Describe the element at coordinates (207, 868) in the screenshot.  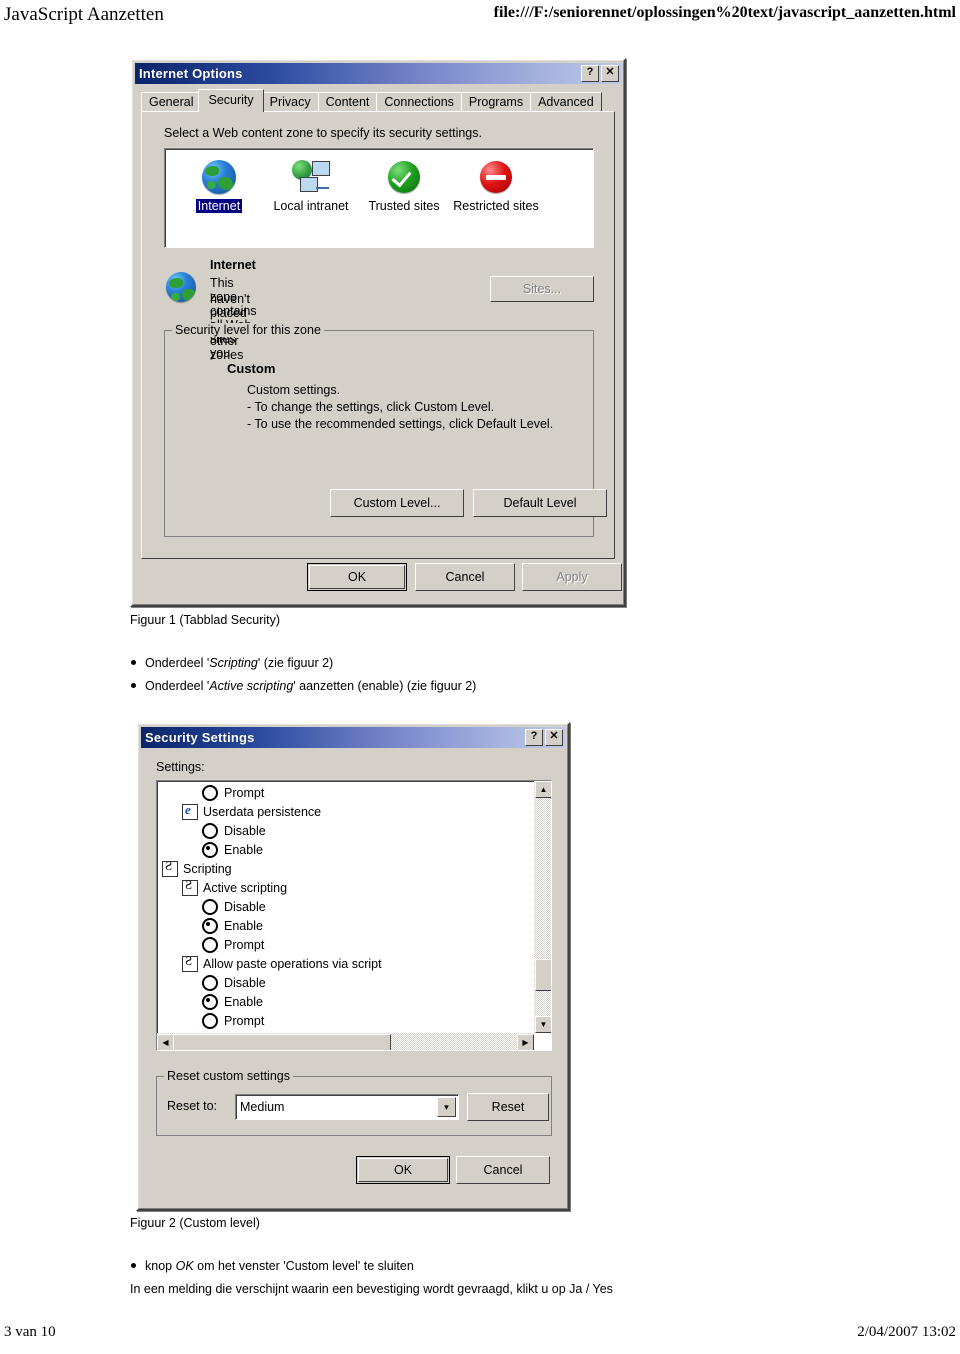
I see `list-item-label: Scripting` at that location.